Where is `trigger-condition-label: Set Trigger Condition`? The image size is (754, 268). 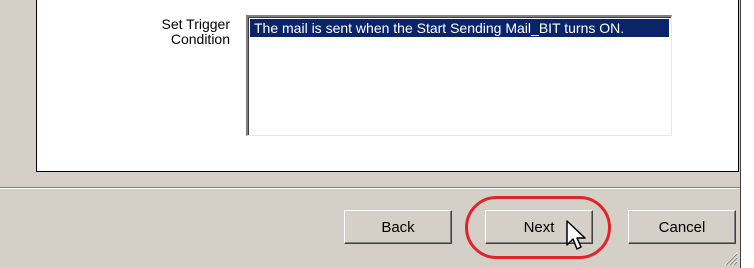 trigger-condition-label: Set Trigger Condition is located at coordinates (187, 32).